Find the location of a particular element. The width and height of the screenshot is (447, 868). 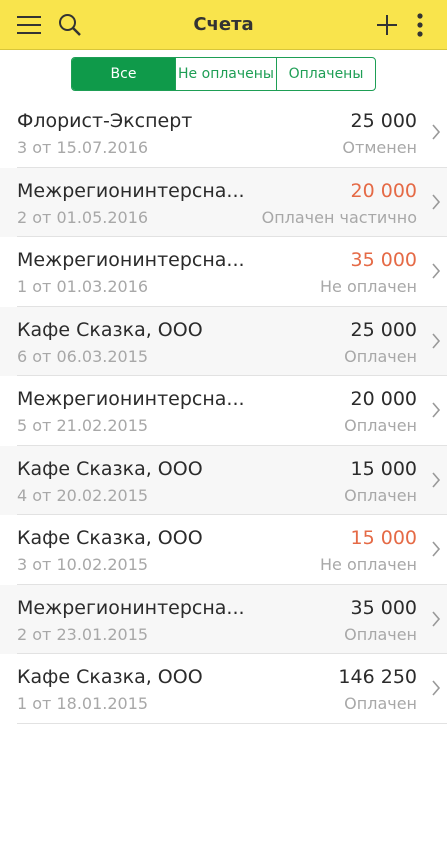

filter-segmented-control: Все Не оплачены Оплачены is located at coordinates (223, 74).